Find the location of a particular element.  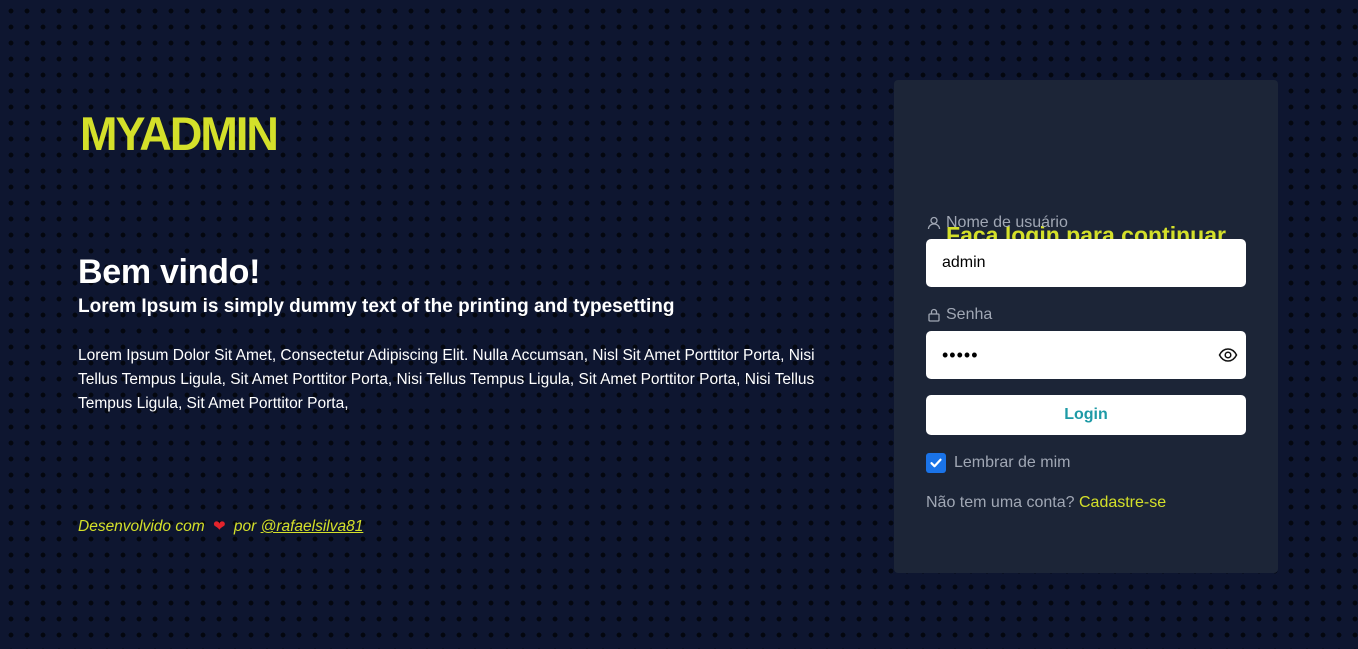

check-icon is located at coordinates (936, 463).